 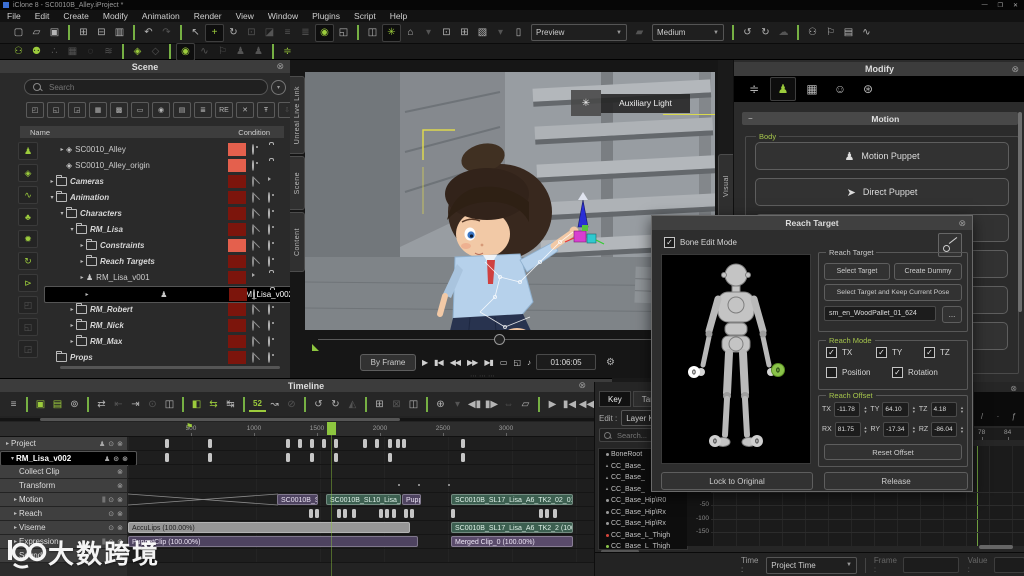 What do you see at coordinates (63, 485) in the screenshot?
I see `track-name-transform: Transform ⊗` at bounding box center [63, 485].